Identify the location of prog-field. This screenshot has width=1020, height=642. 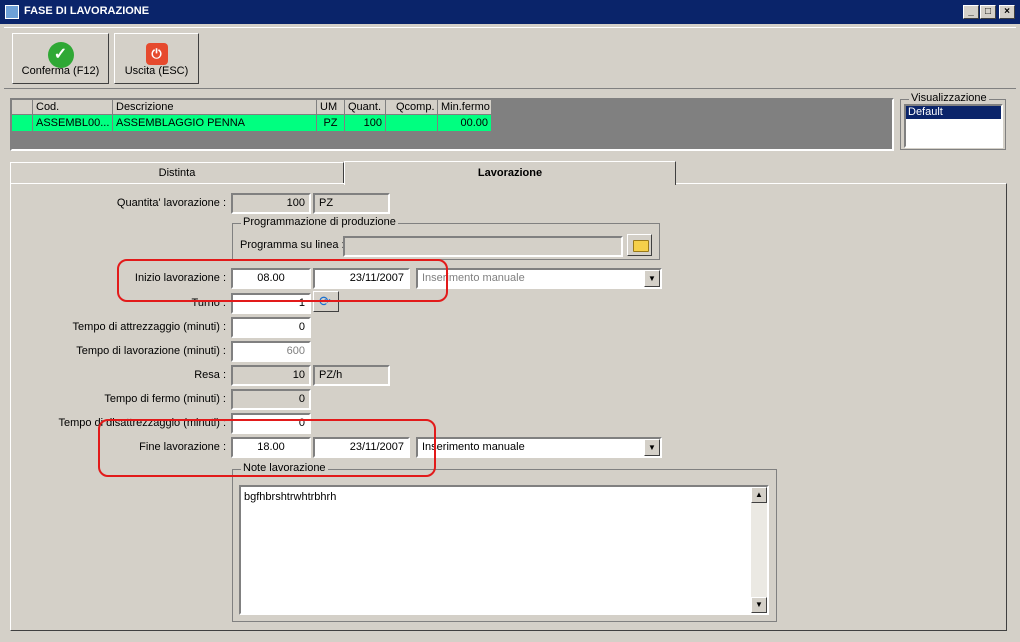
(483, 246).